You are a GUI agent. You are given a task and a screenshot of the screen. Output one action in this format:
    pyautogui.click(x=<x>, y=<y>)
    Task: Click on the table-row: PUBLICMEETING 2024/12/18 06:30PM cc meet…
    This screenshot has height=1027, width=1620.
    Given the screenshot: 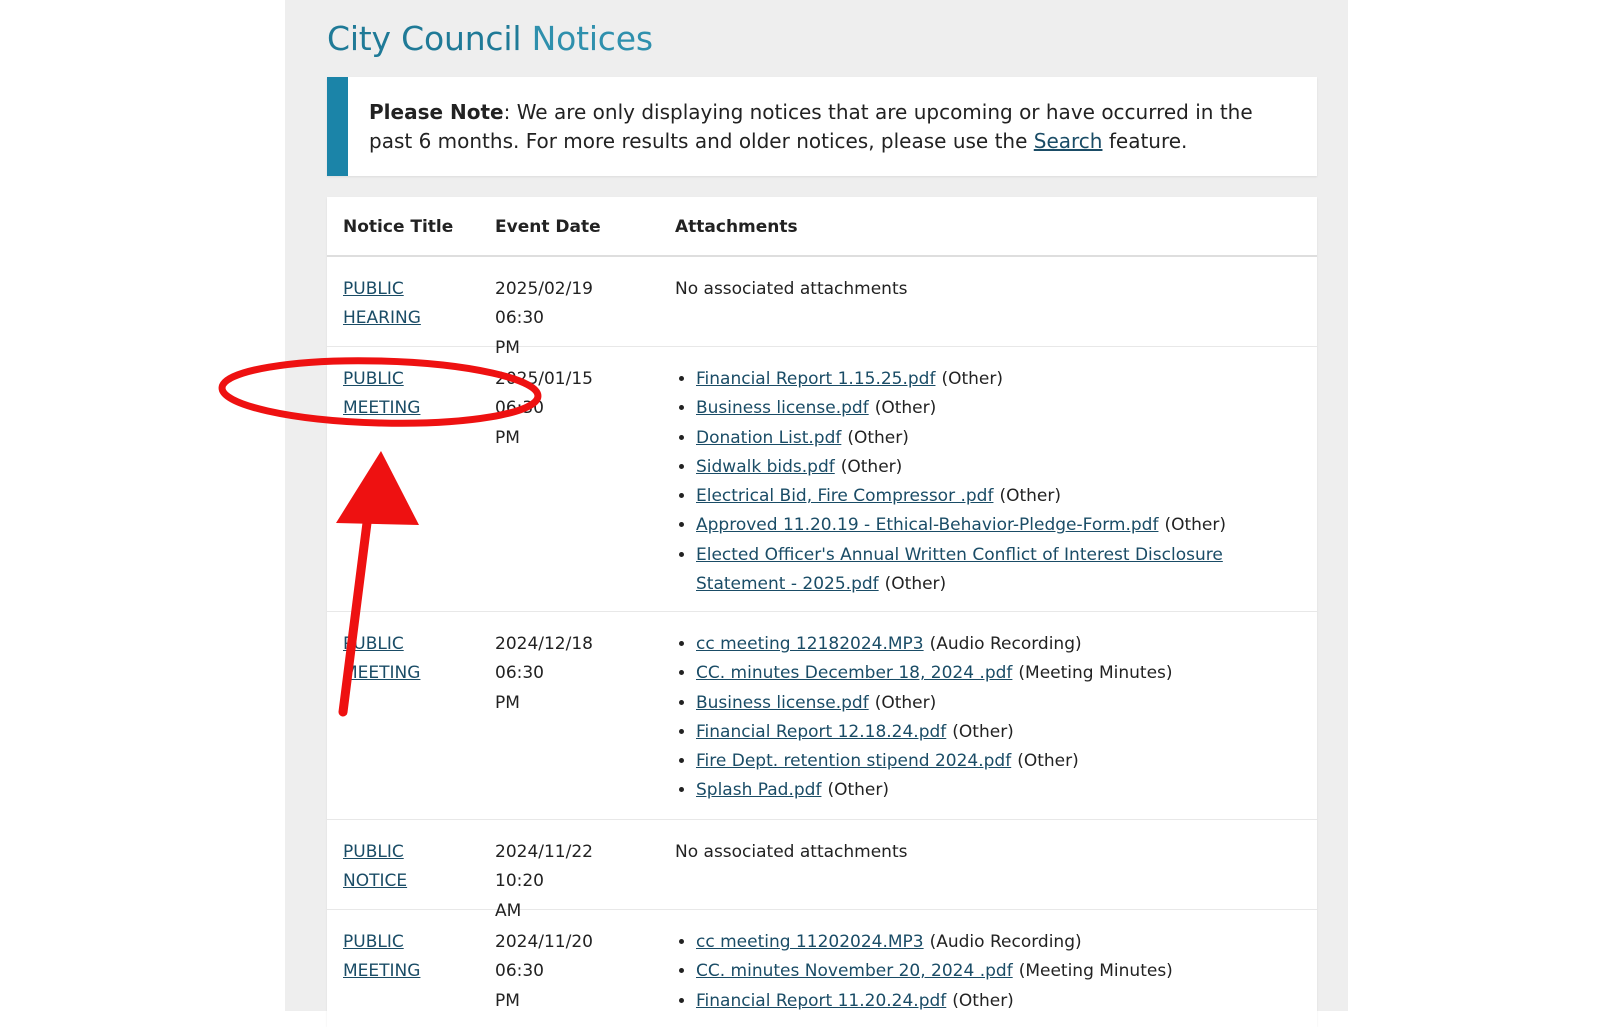 What is the action you would take?
    pyautogui.click(x=822, y=716)
    